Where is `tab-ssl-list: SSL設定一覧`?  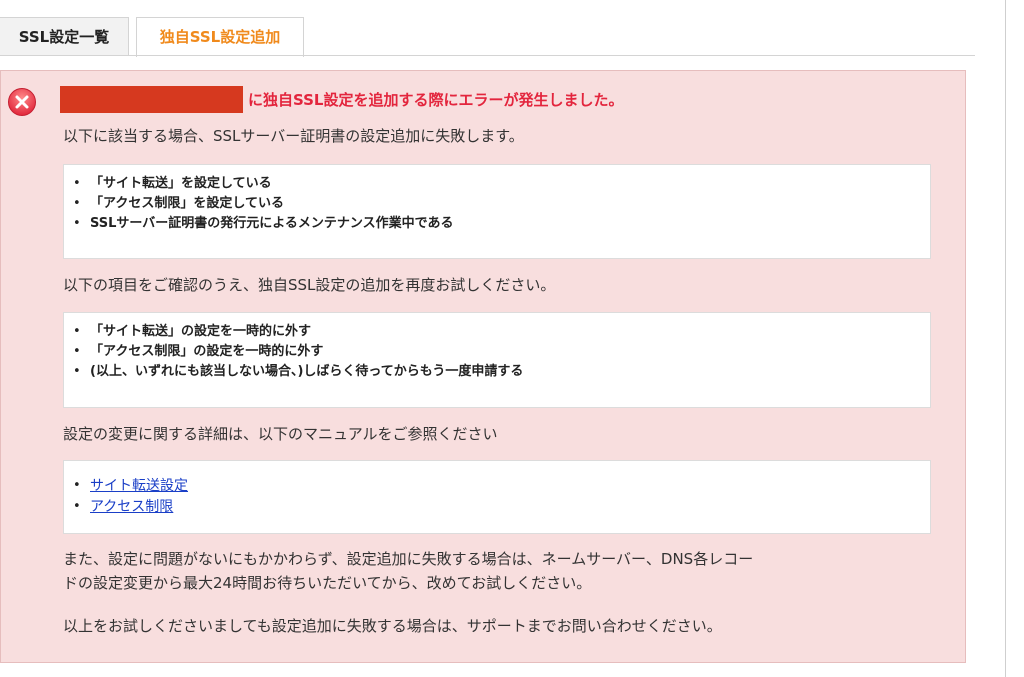 tab-ssl-list: SSL設定一覧 is located at coordinates (64, 36).